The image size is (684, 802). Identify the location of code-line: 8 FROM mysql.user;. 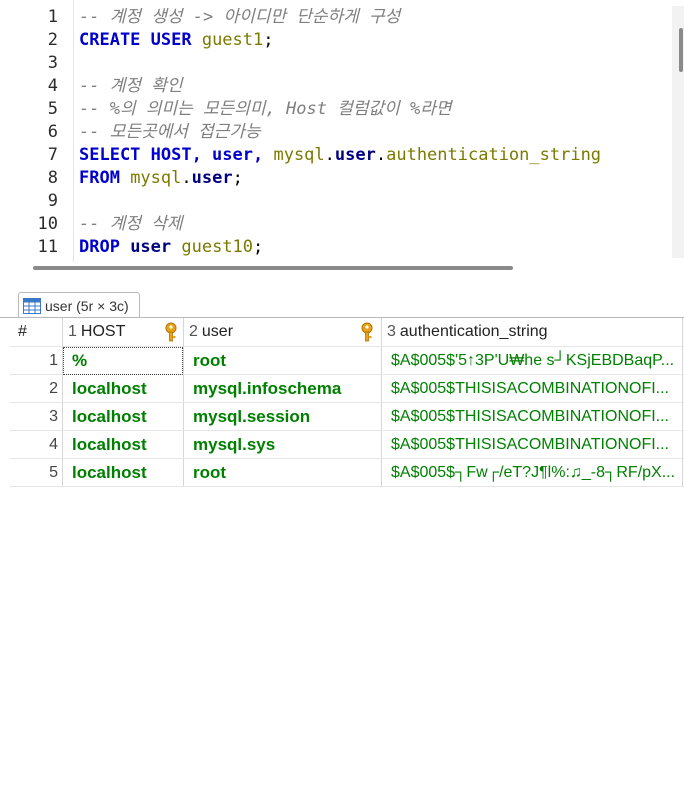
(336, 178).